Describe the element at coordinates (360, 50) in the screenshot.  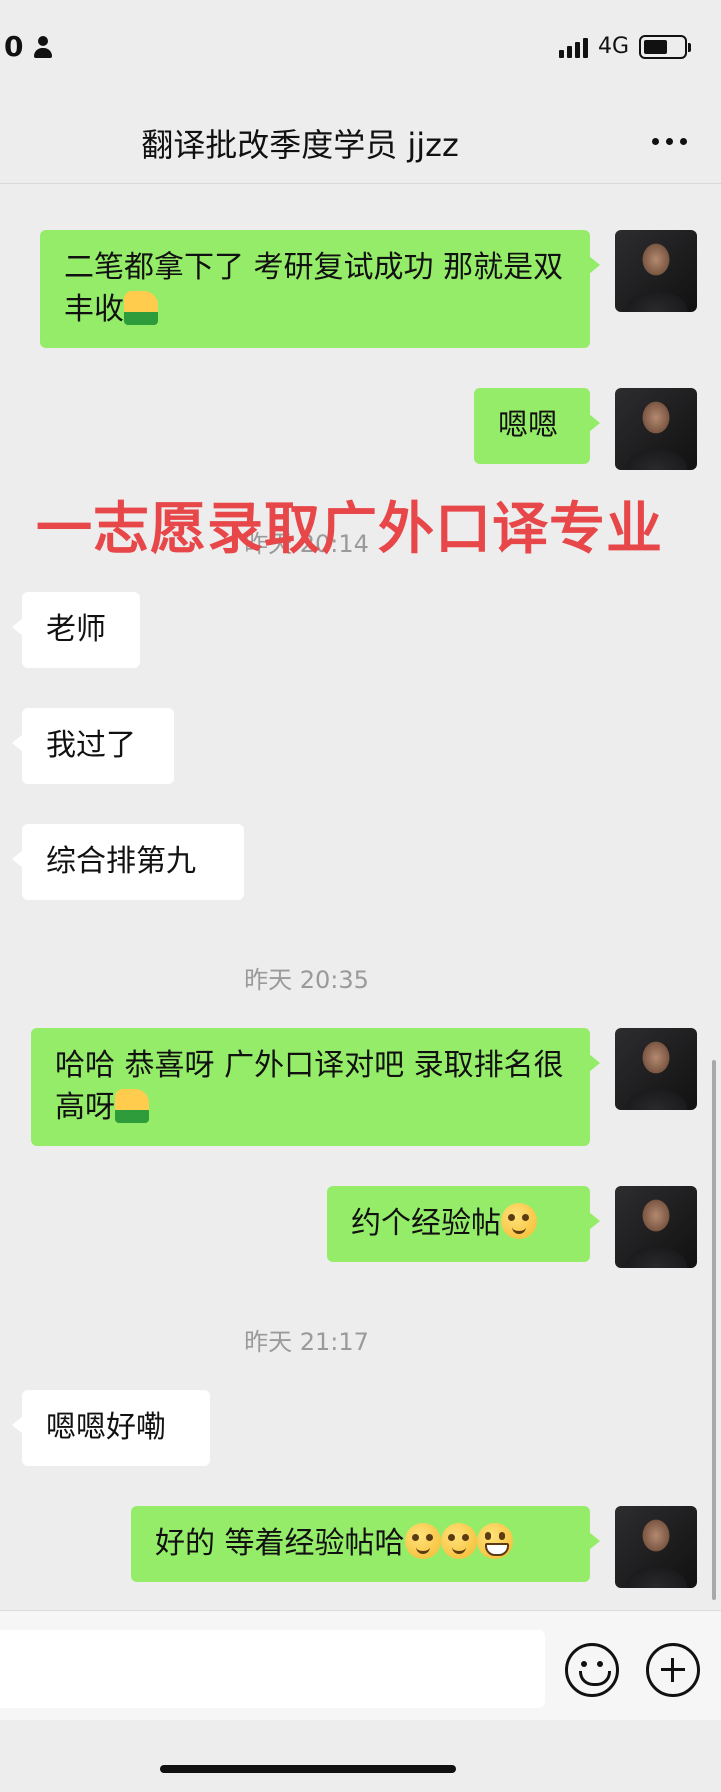
I see `status-bar: 0 4G` at that location.